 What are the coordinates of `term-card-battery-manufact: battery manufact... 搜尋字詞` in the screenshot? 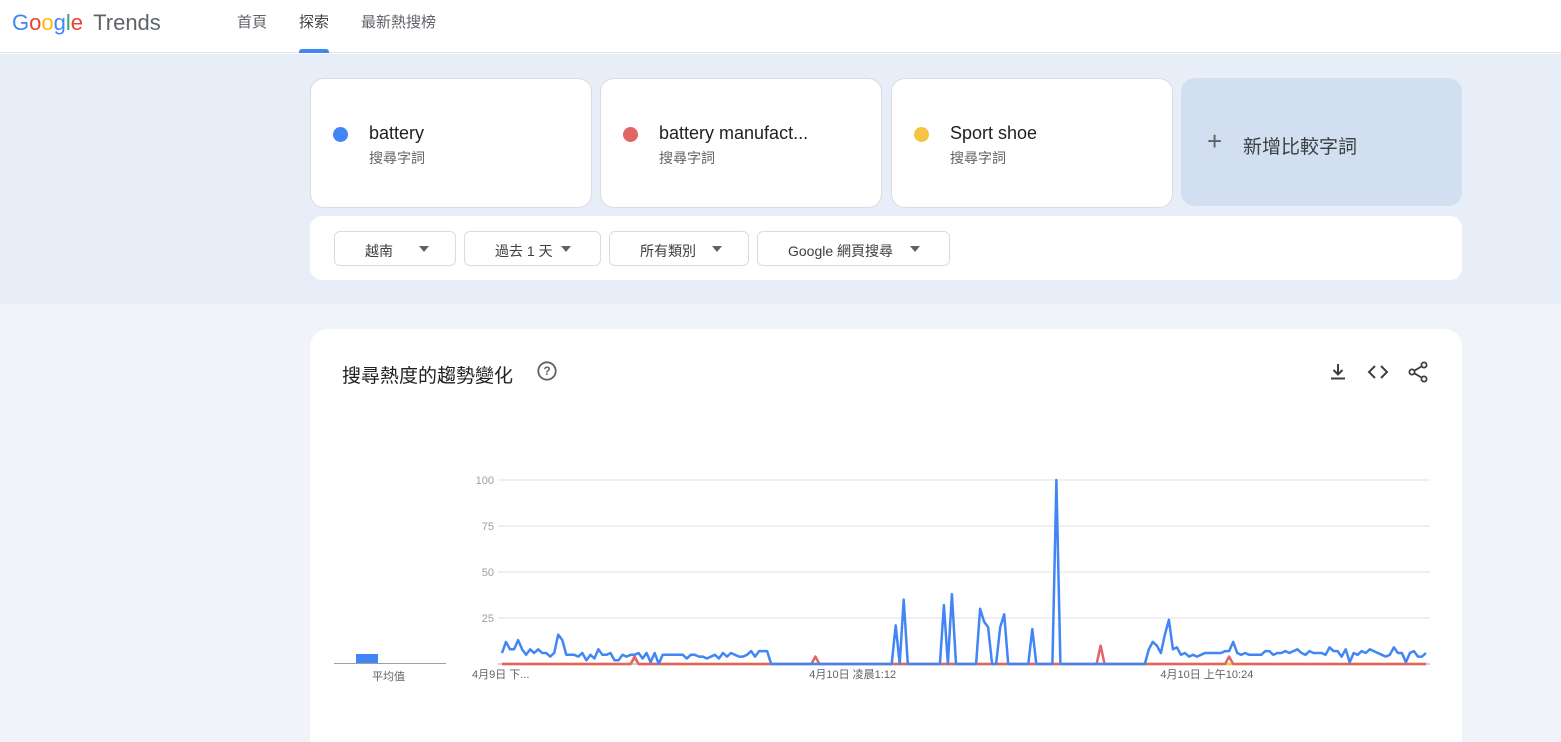 It's located at (741, 143).